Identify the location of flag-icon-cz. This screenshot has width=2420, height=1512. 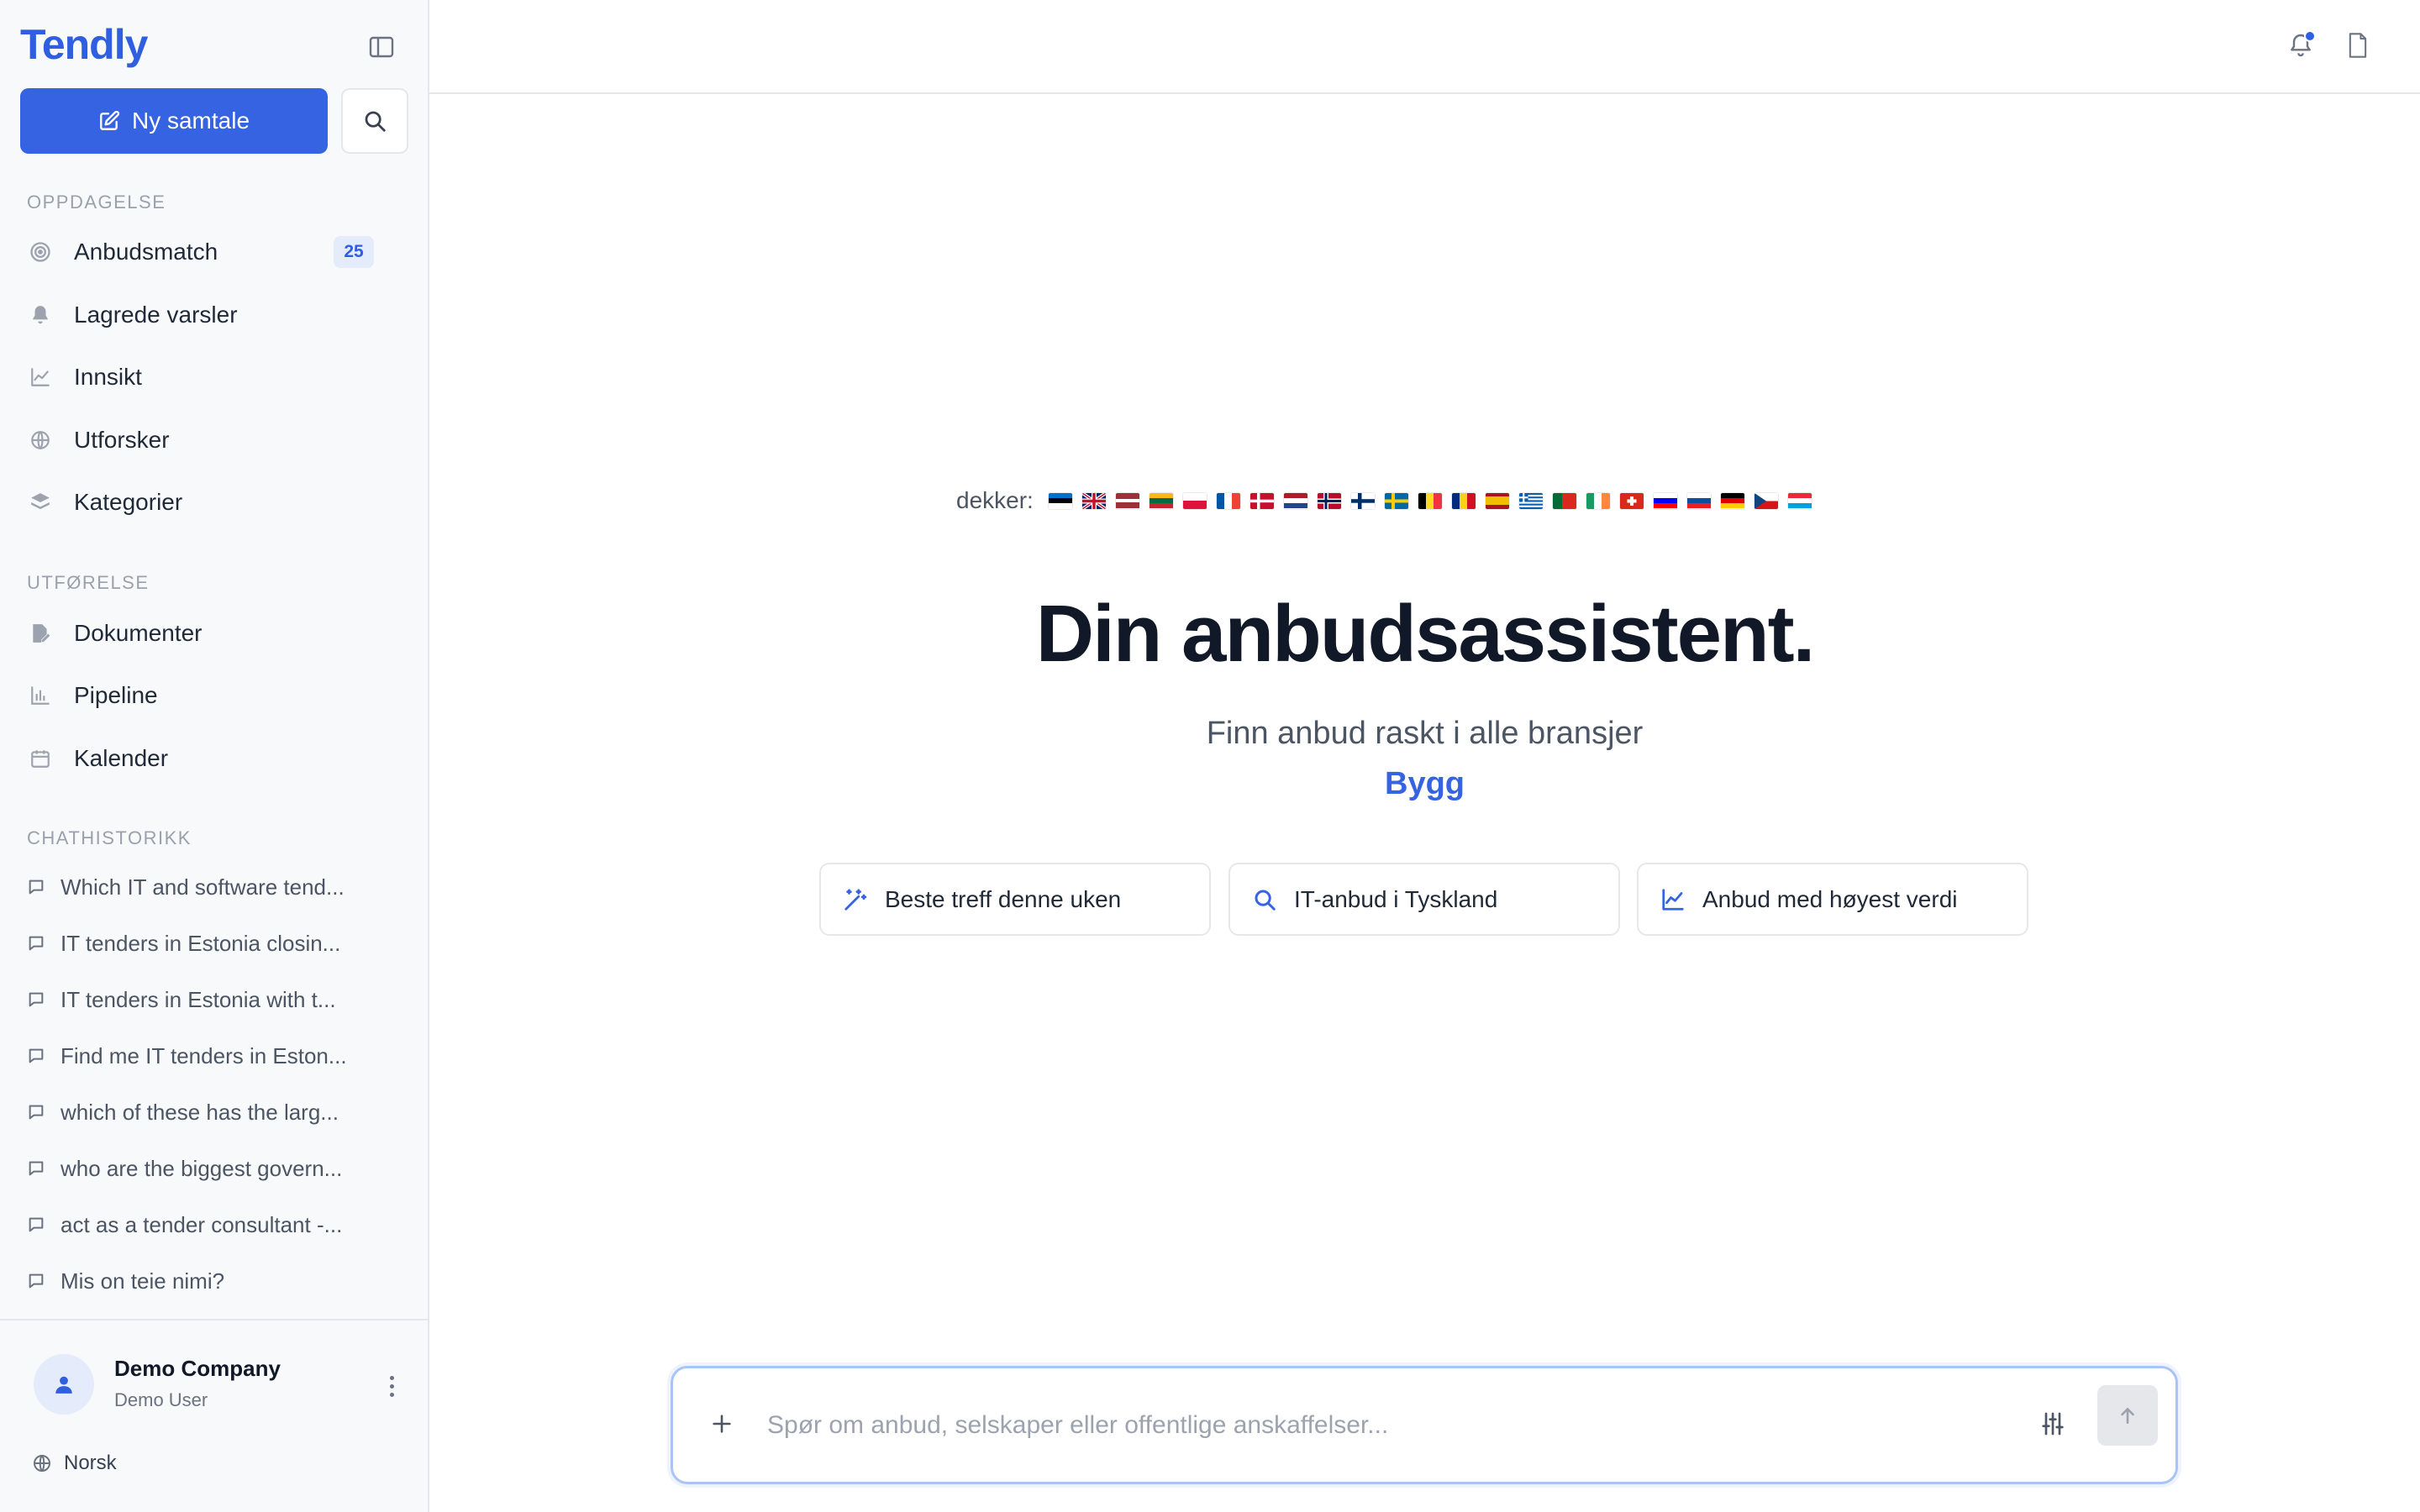
(1766, 500).